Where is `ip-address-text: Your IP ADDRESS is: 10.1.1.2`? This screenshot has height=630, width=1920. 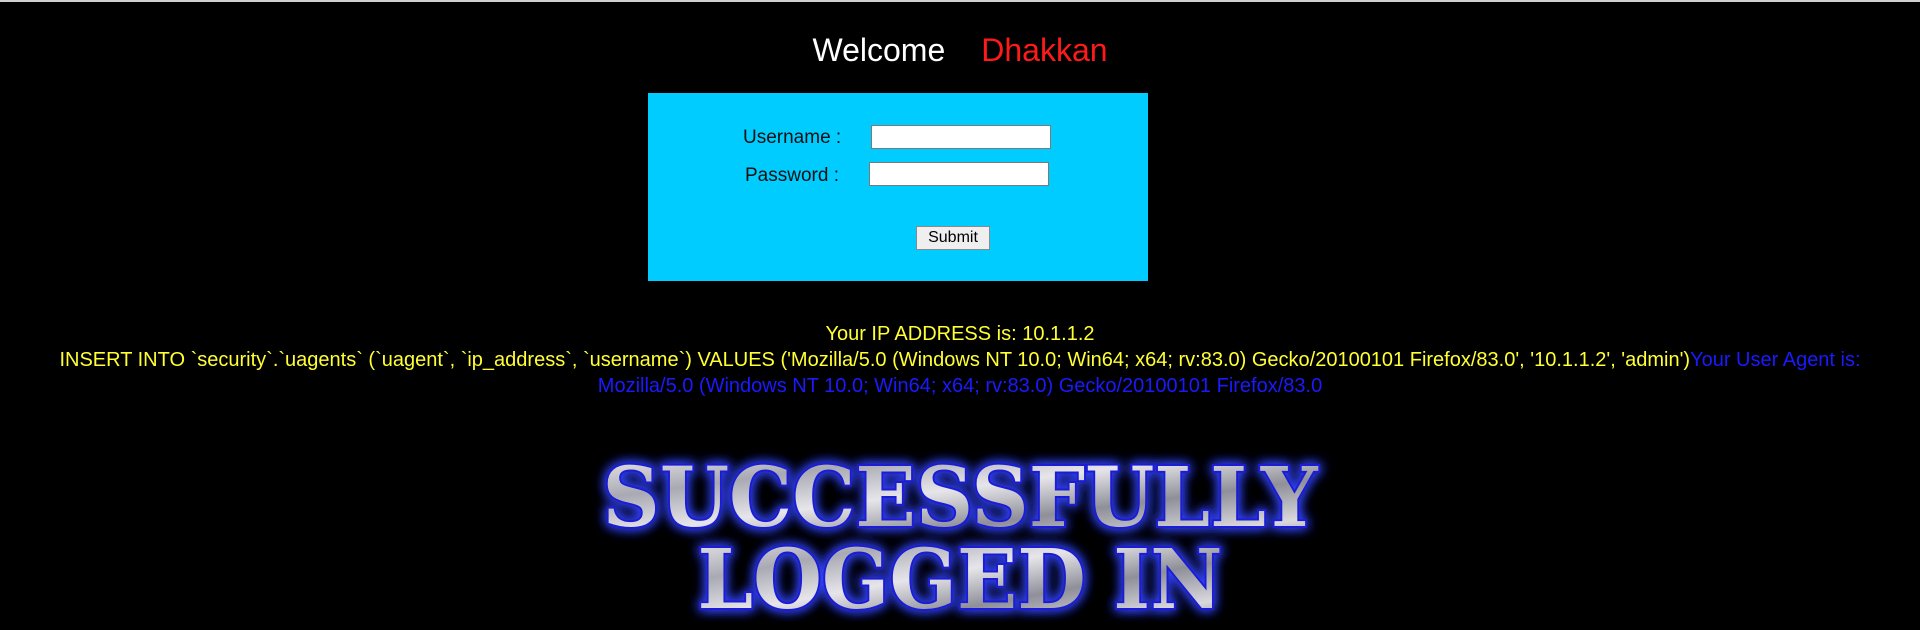
ip-address-text: Your IP ADDRESS is: 10.1.1.2 is located at coordinates (960, 334).